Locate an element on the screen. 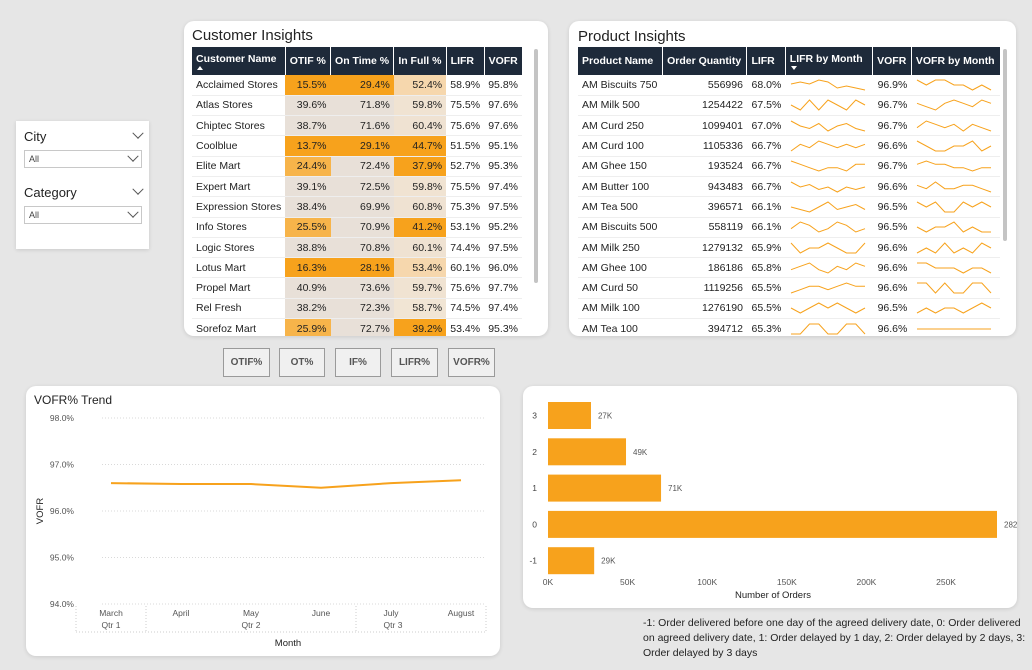  lifr-cell: 66.1% is located at coordinates (766, 227).